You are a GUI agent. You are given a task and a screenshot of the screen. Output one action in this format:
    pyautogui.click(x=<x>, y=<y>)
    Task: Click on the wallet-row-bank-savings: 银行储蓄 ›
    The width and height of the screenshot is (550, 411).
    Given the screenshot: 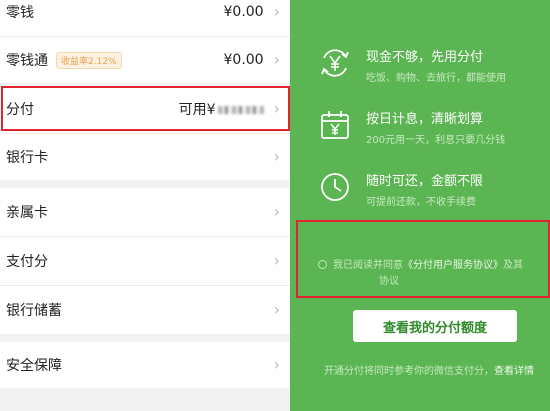 What is the action you would take?
    pyautogui.click(x=145, y=310)
    